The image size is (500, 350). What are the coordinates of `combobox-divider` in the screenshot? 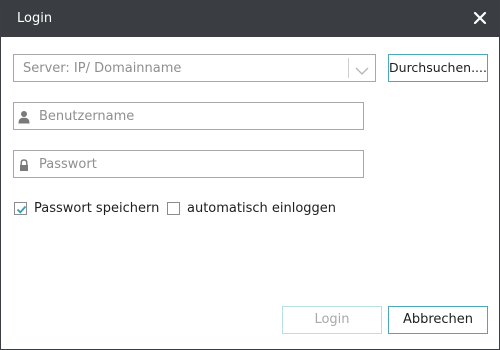 It's located at (348, 68).